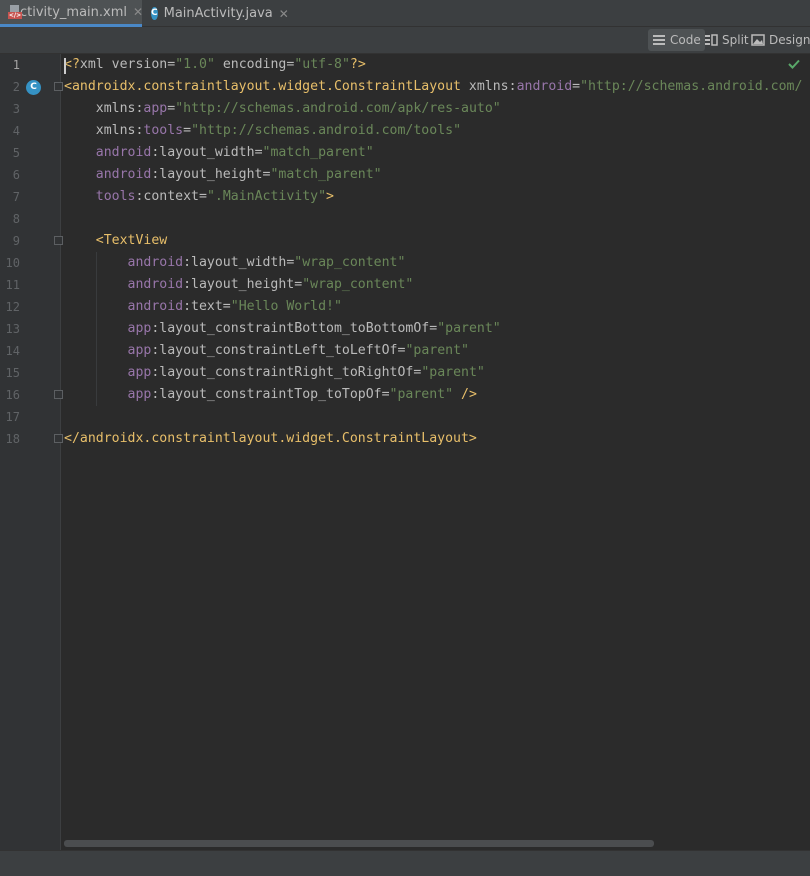 Image resolution: width=810 pixels, height=876 pixels. What do you see at coordinates (12, 285) in the screenshot?
I see `line-number: 11` at bounding box center [12, 285].